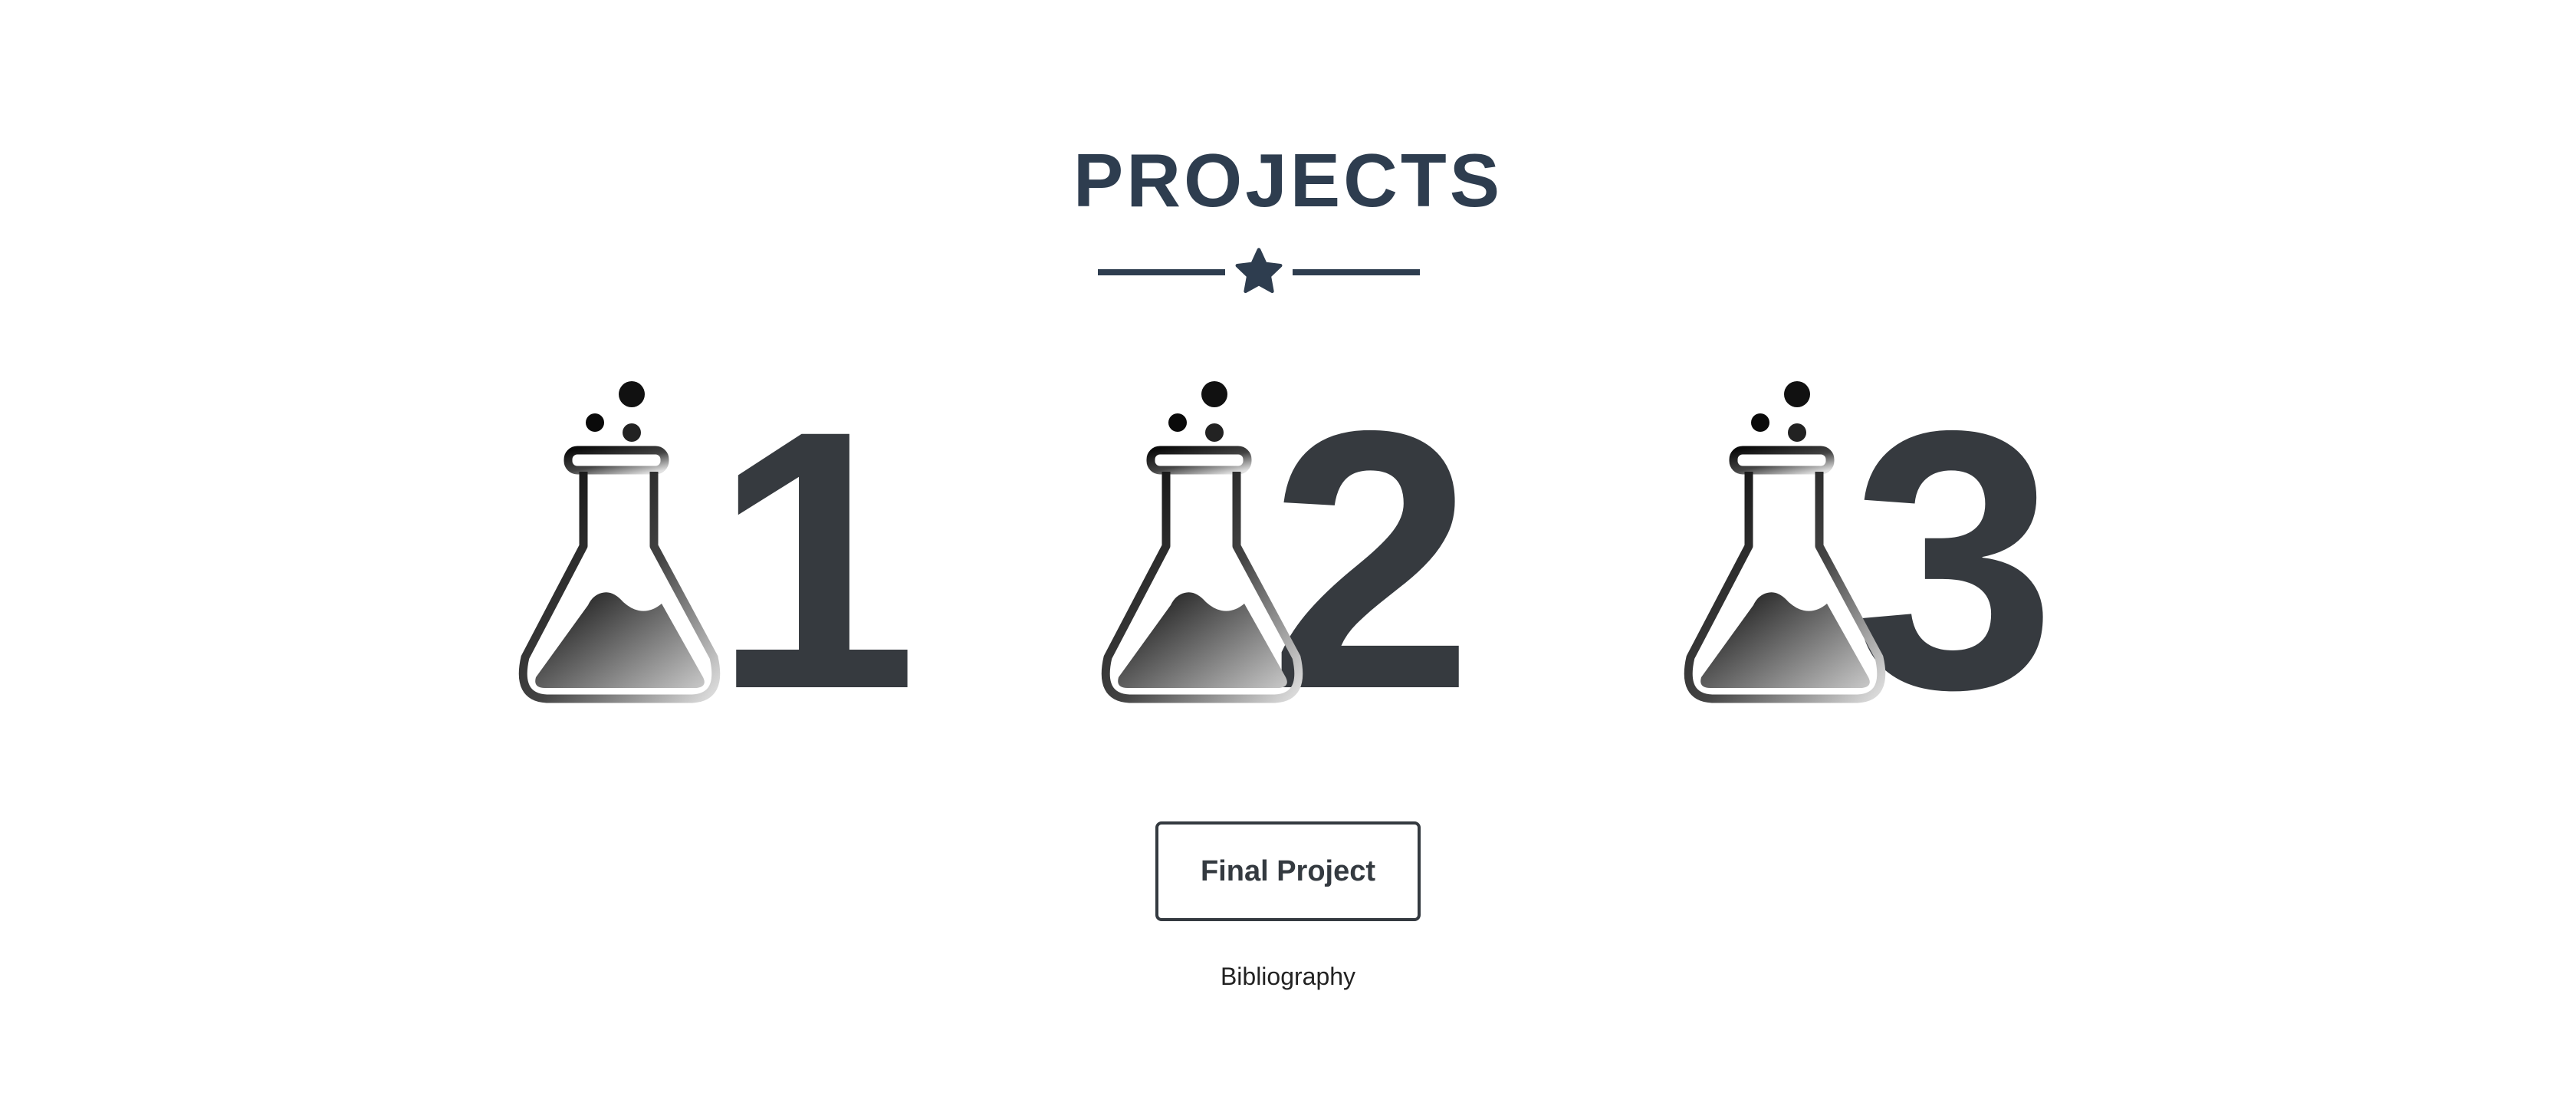  Describe the element at coordinates (1161, 272) in the screenshot. I see `divider-line-left` at that location.